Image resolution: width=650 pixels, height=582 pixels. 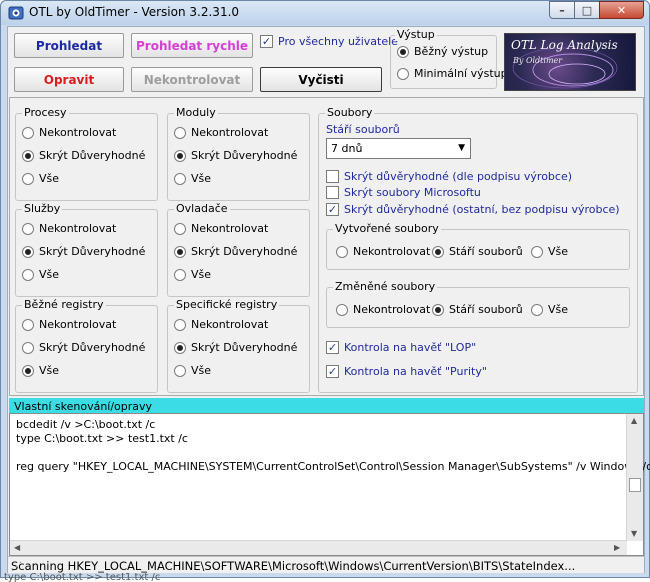 I want to click on changed-radio-none: Nekontrolovat, so click(x=383, y=309).